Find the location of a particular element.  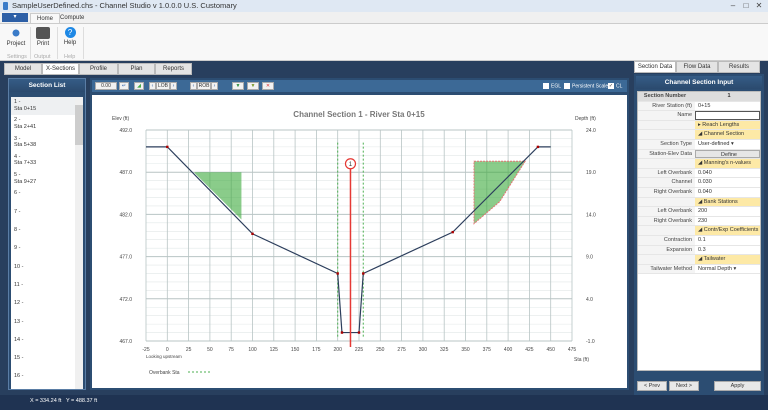

rob-right-button: › is located at coordinates (214, 86).